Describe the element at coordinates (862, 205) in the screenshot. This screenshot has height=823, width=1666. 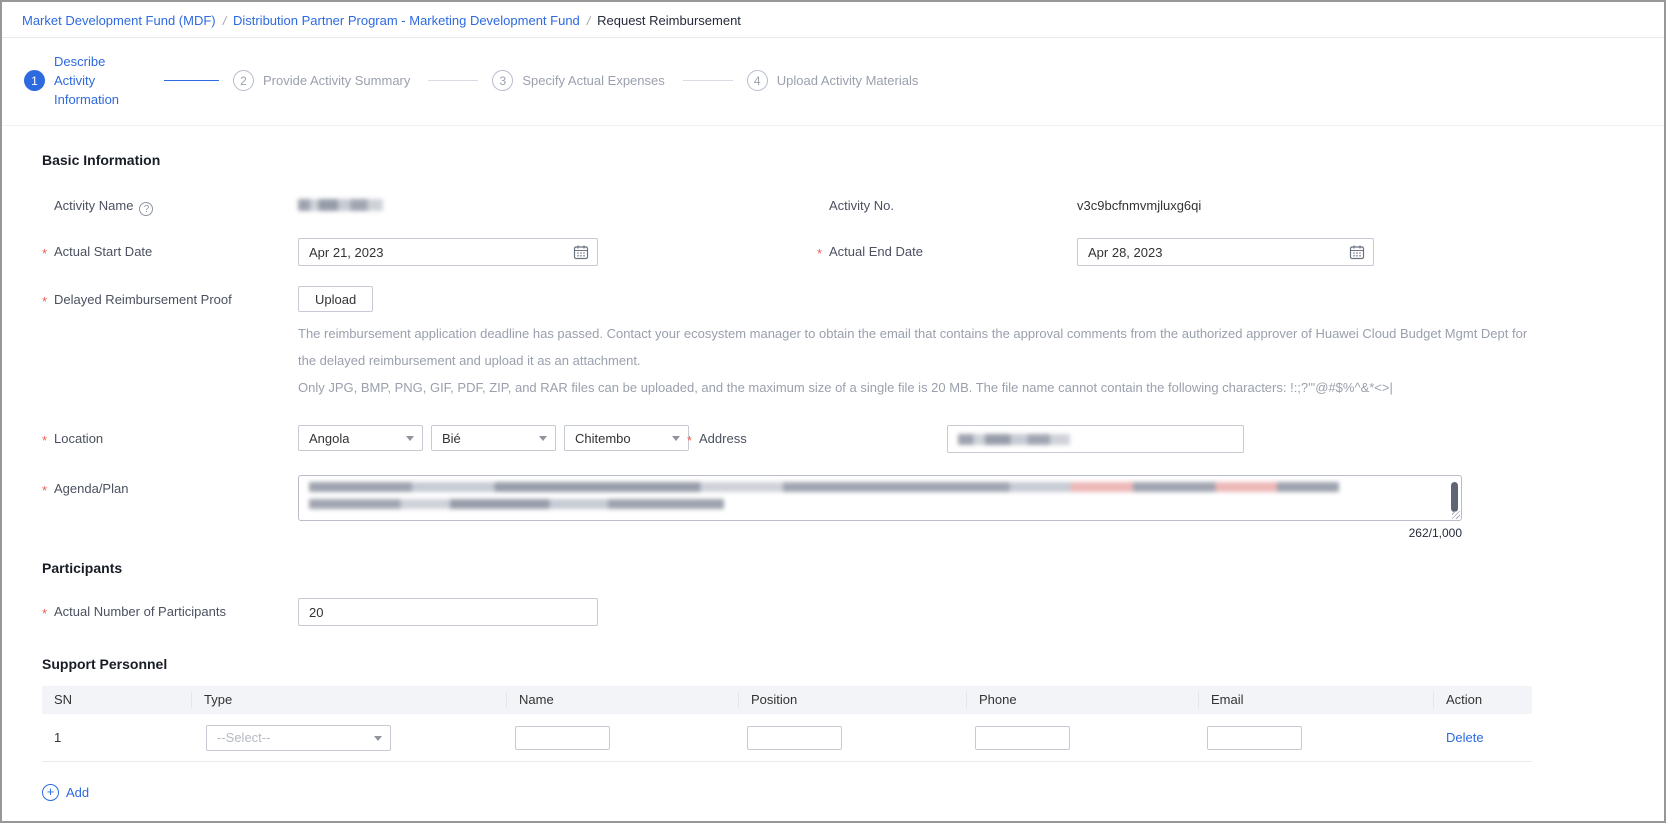
I see `activity-no-label: Activity No.` at that location.